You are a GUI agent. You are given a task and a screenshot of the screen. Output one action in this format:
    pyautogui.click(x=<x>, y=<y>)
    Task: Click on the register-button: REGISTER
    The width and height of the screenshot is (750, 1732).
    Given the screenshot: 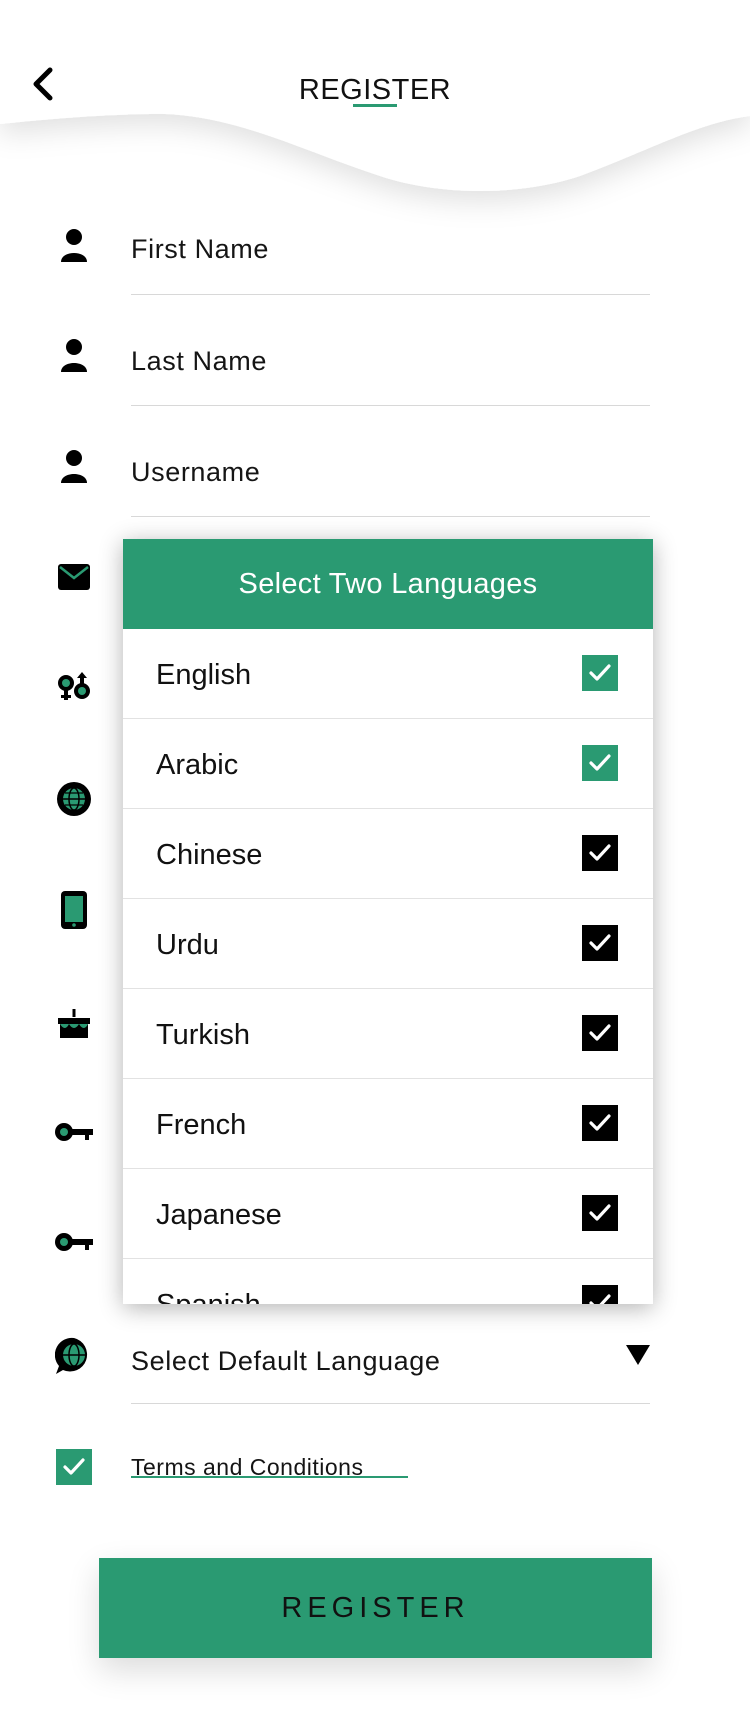 What is the action you would take?
    pyautogui.click(x=375, y=1608)
    